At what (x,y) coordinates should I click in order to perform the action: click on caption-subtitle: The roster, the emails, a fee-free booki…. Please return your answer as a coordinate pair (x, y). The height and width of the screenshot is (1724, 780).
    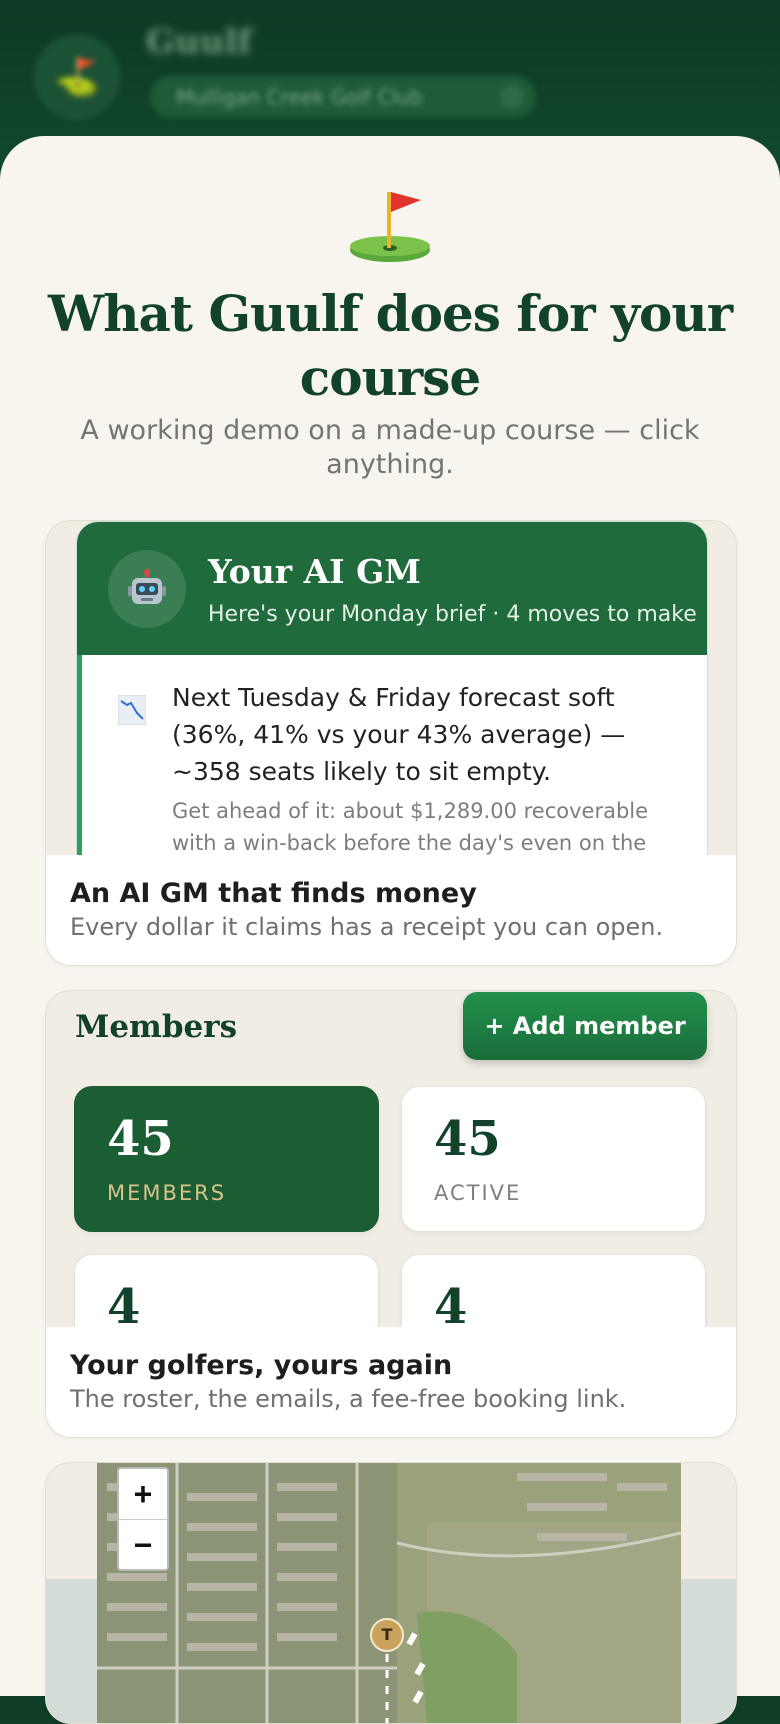
    Looking at the image, I should click on (348, 1399).